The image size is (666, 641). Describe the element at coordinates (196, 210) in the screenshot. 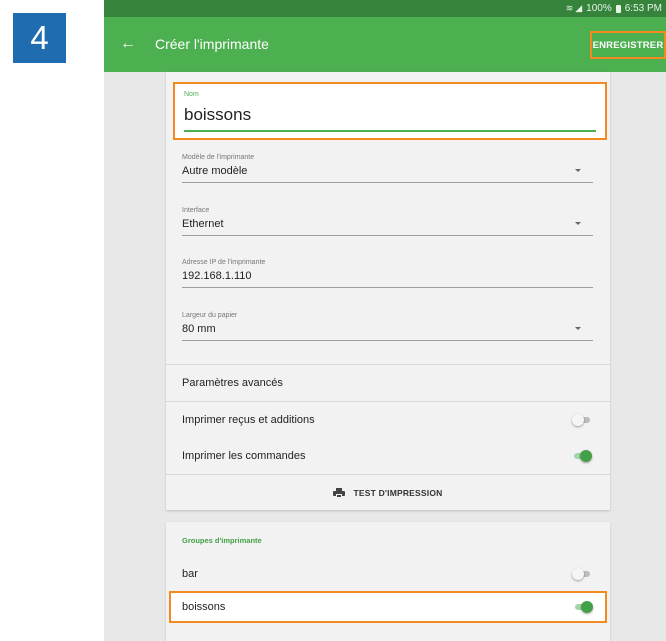

I see `interface-label: Interface` at that location.